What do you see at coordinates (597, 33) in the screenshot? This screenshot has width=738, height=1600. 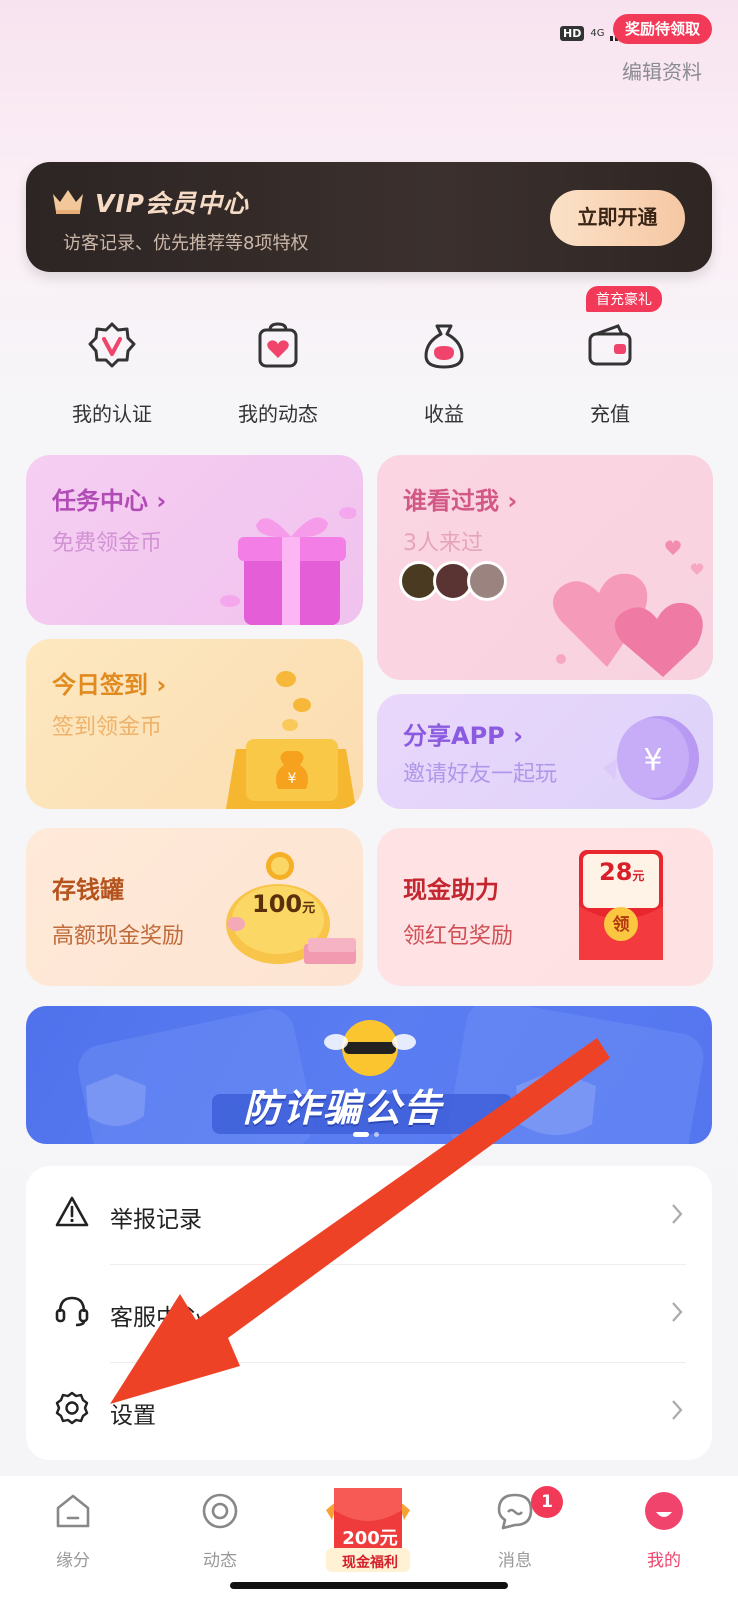 I see `network-indicator: 4G` at bounding box center [597, 33].